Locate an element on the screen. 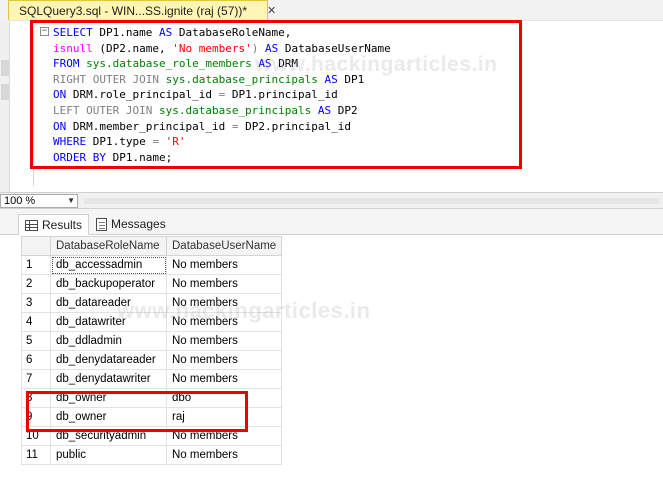 The height and width of the screenshot is (504, 663). table-row: 2 db_backupoperator No members is located at coordinates (152, 284).